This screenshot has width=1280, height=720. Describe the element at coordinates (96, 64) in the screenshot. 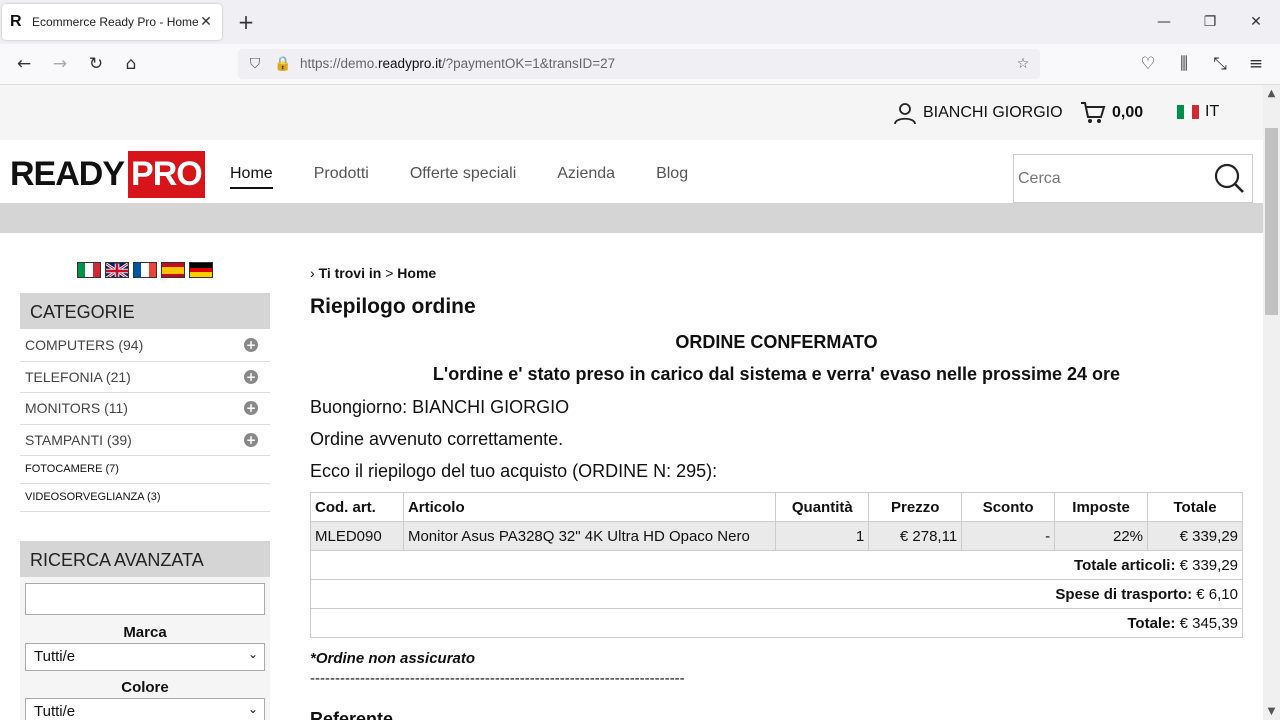

I see `reload-icon: ↻` at that location.